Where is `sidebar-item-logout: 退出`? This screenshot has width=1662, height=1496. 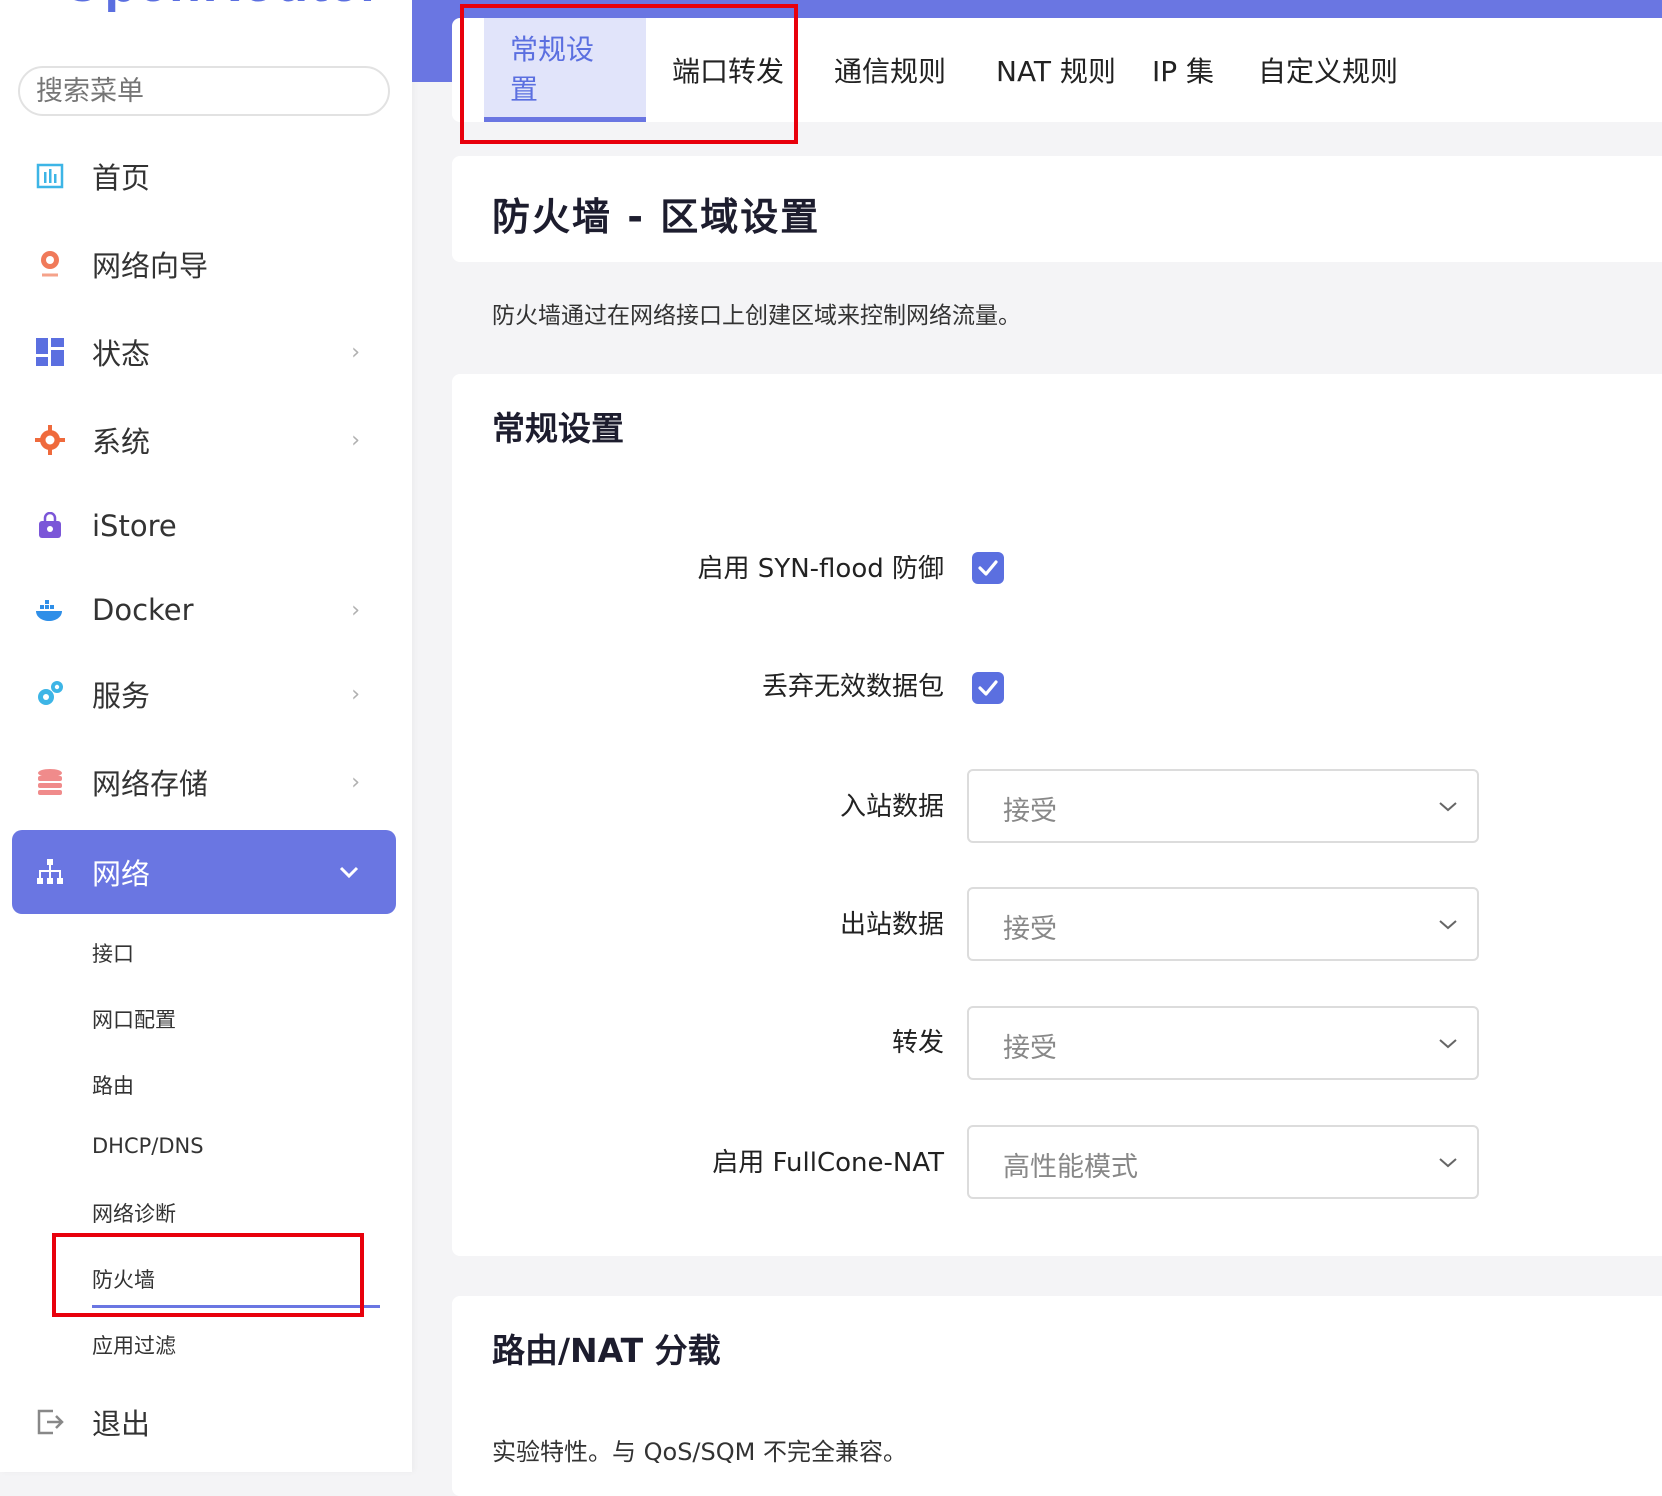
sidebar-item-logout: 退出 is located at coordinates (204, 1422).